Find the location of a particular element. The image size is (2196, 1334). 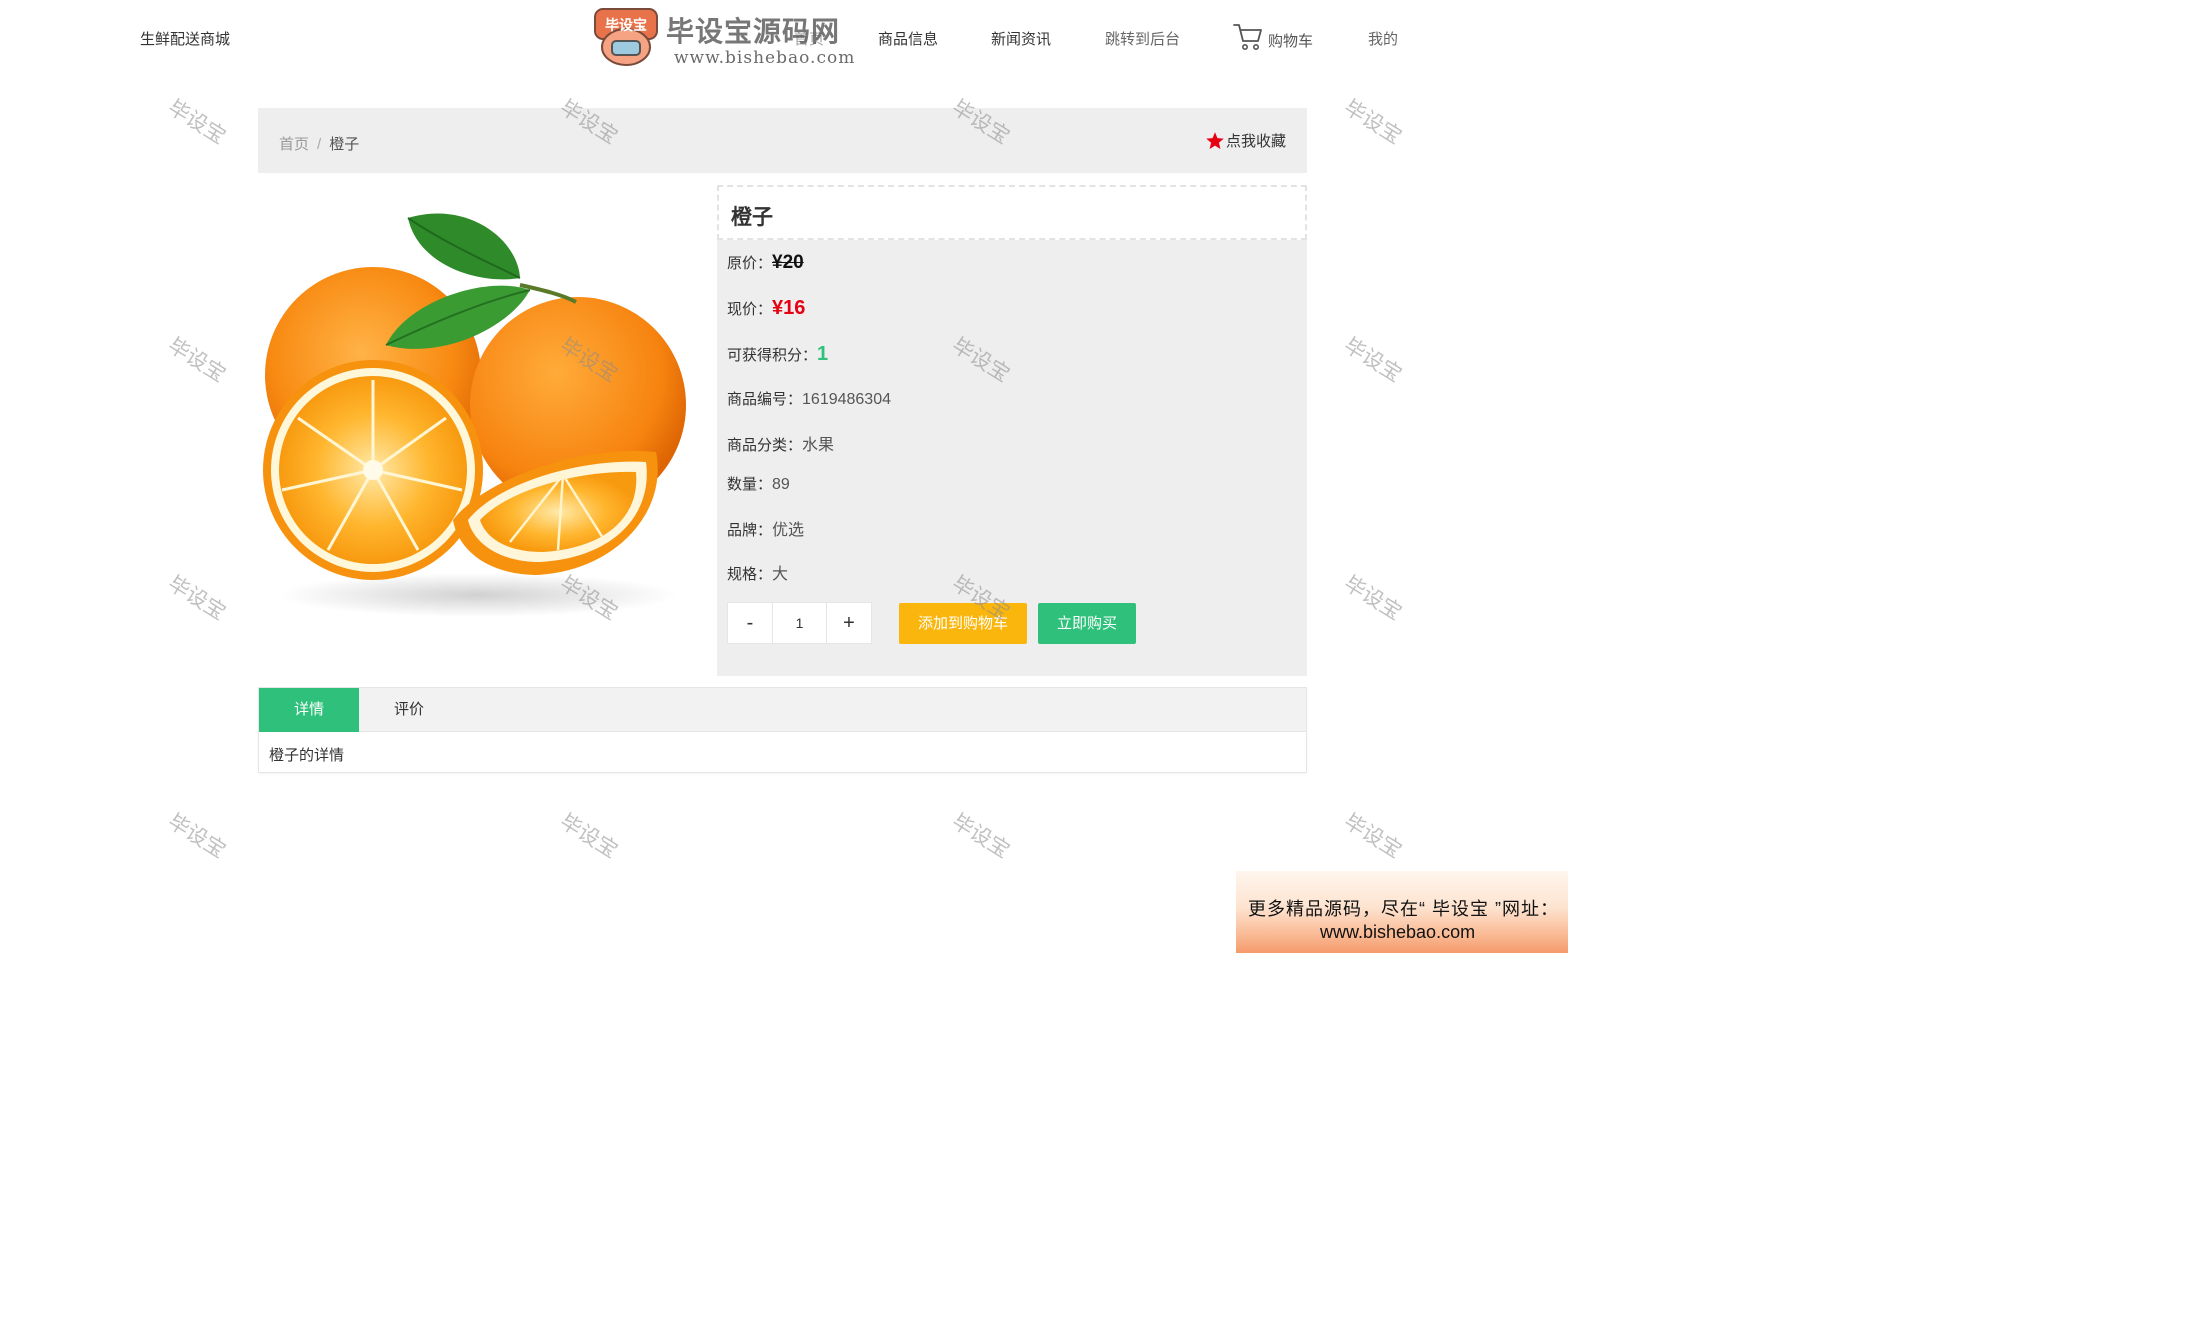

nav-cart: 购物车 is located at coordinates (1272, 37).